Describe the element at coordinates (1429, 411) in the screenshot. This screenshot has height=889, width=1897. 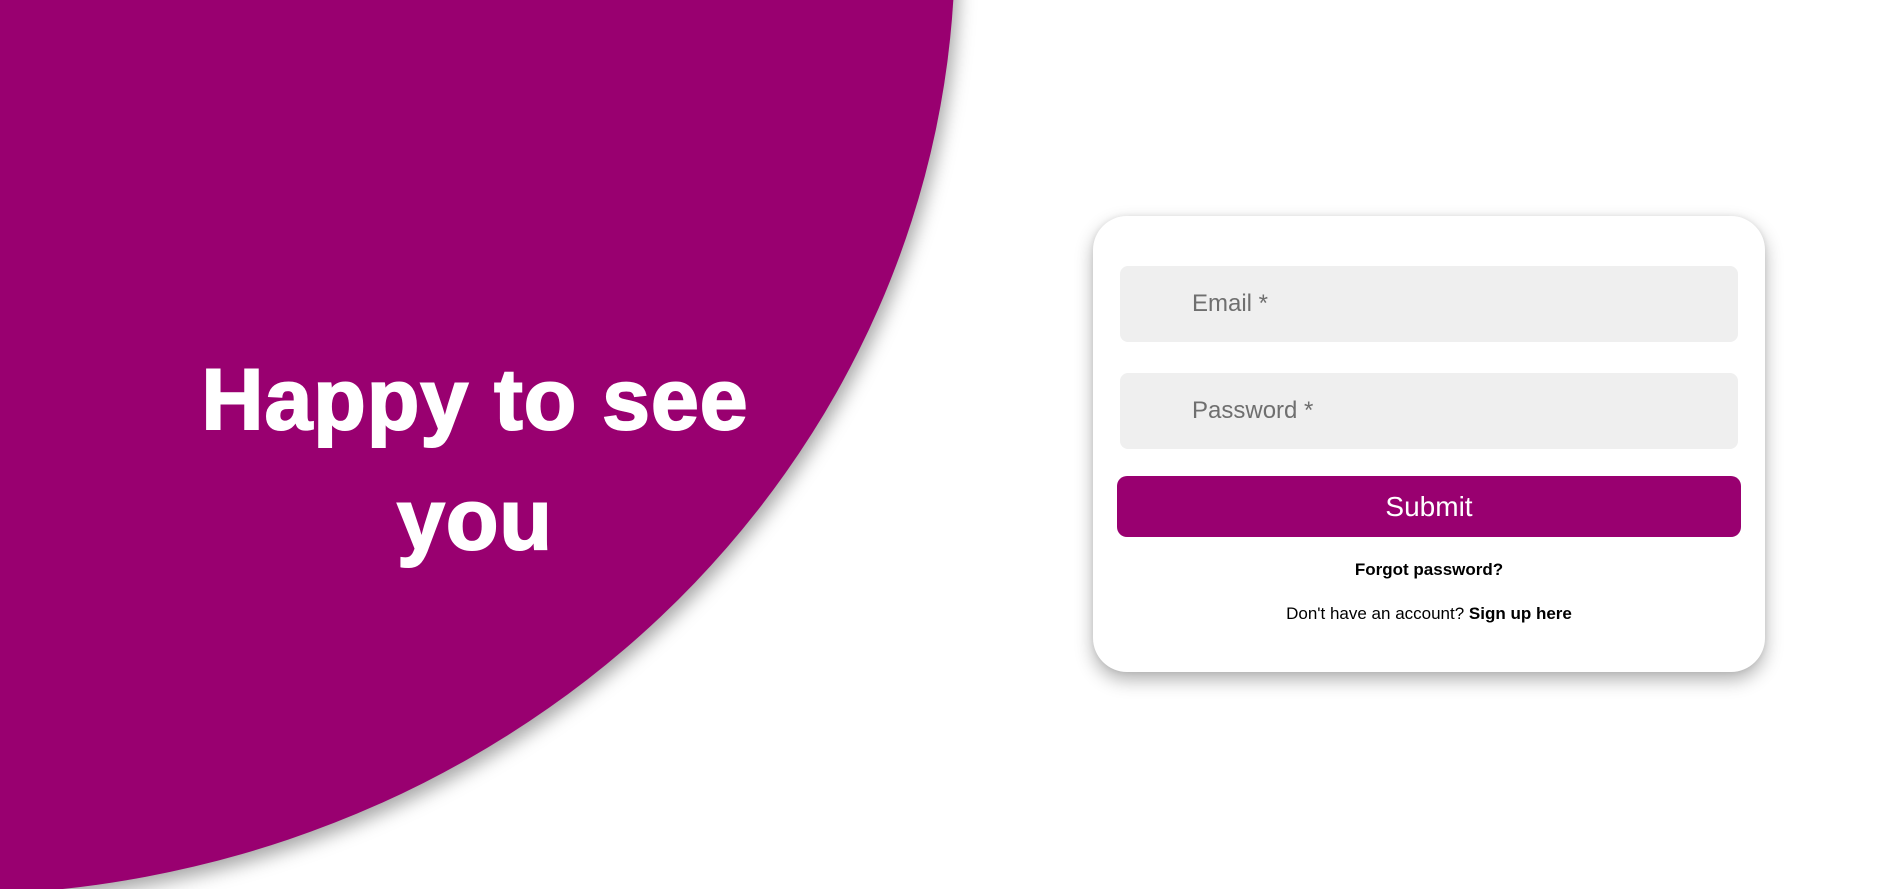
I see `password-input` at that location.